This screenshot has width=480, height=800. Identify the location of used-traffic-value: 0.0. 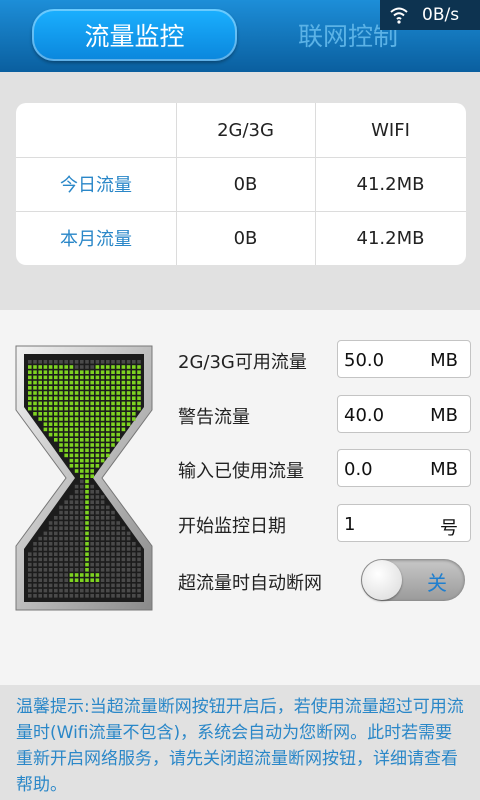
(358, 469).